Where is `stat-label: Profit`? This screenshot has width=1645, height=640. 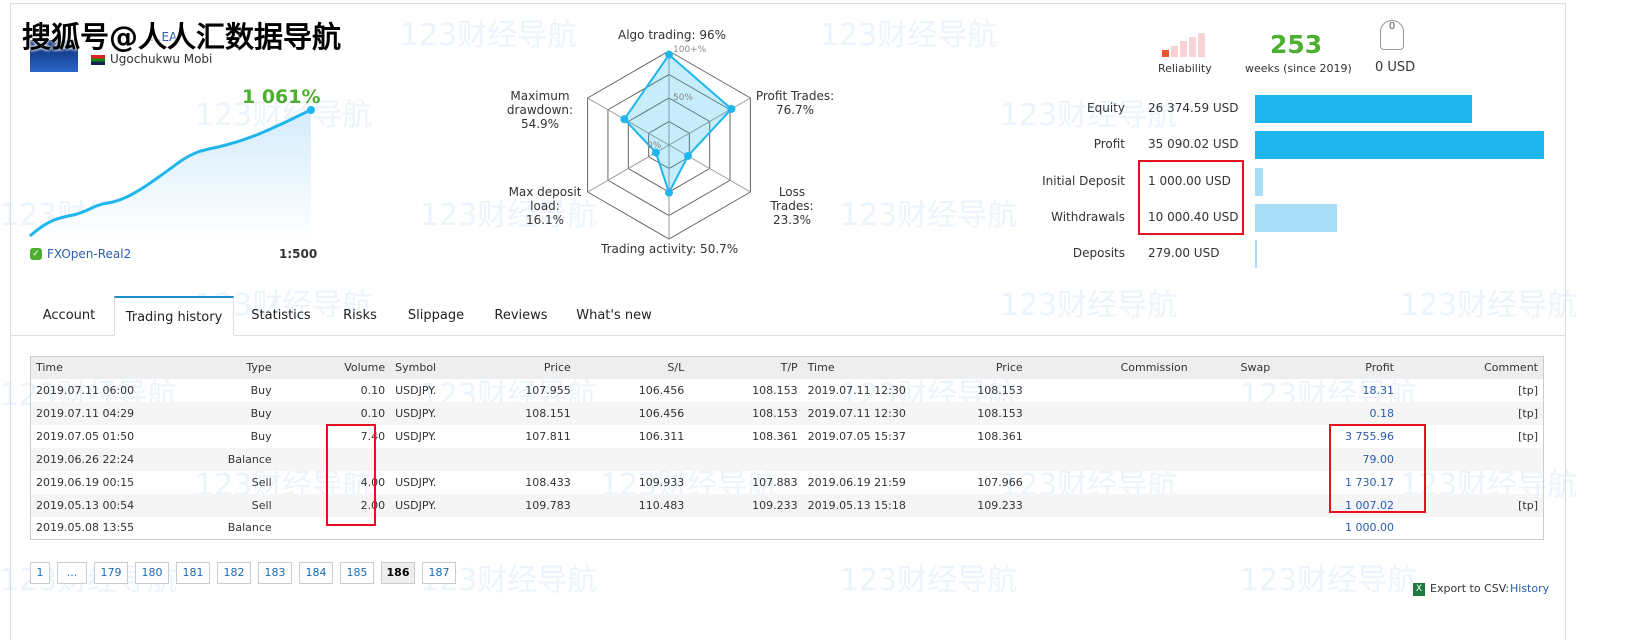
stat-label: Profit is located at coordinates (1109, 144).